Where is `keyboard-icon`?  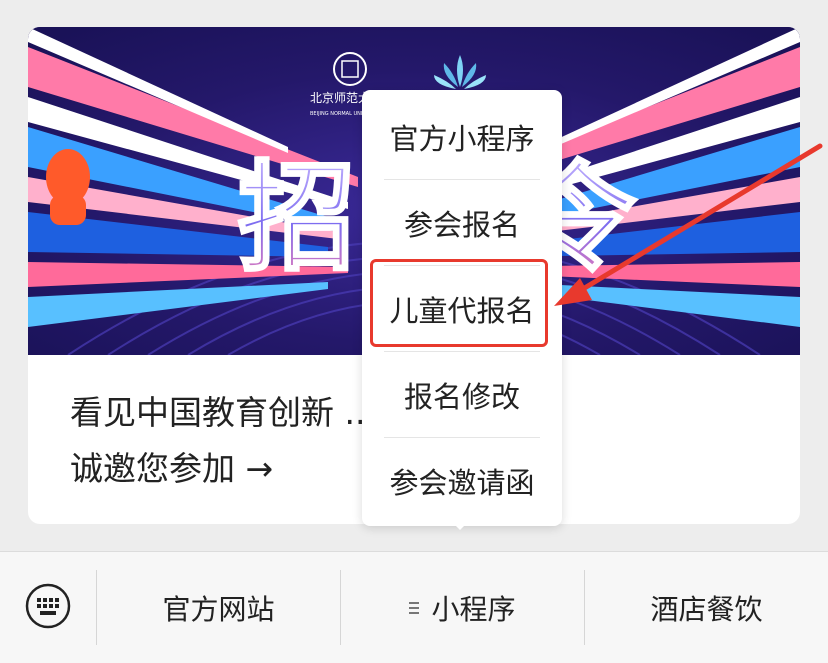
keyboard-icon is located at coordinates (48, 606).